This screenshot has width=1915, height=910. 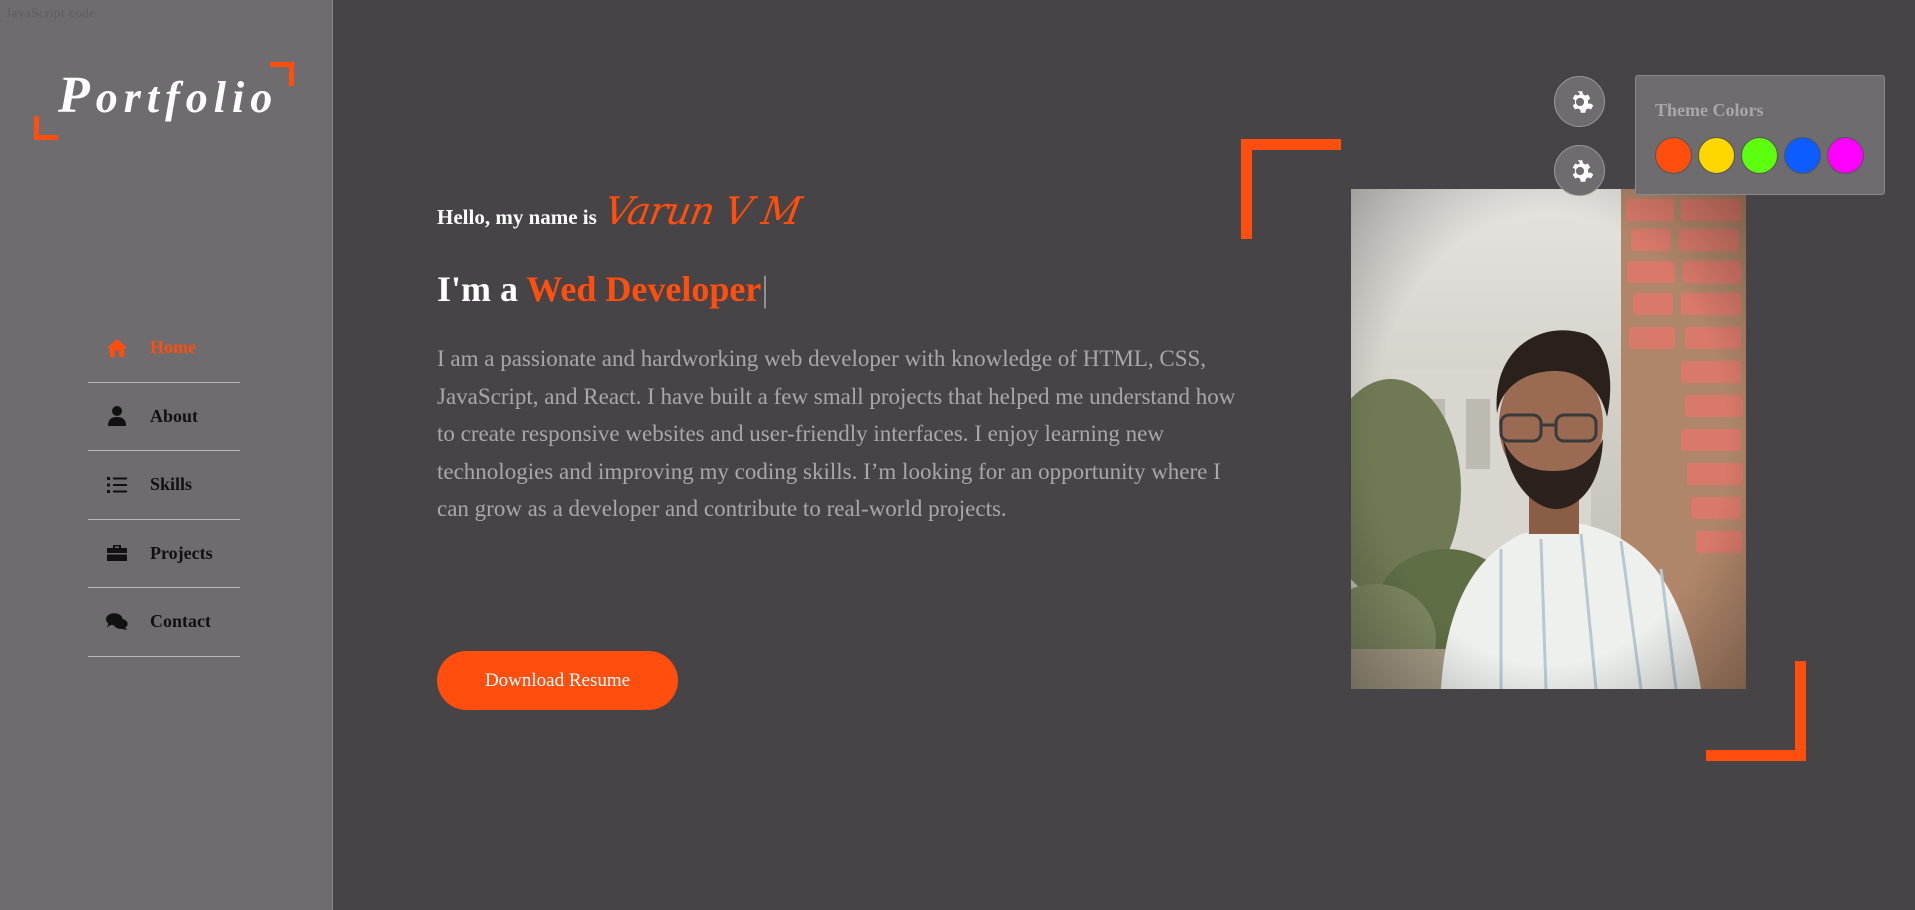 What do you see at coordinates (702, 211) in the screenshot?
I see `hero-name: Varun V M` at bounding box center [702, 211].